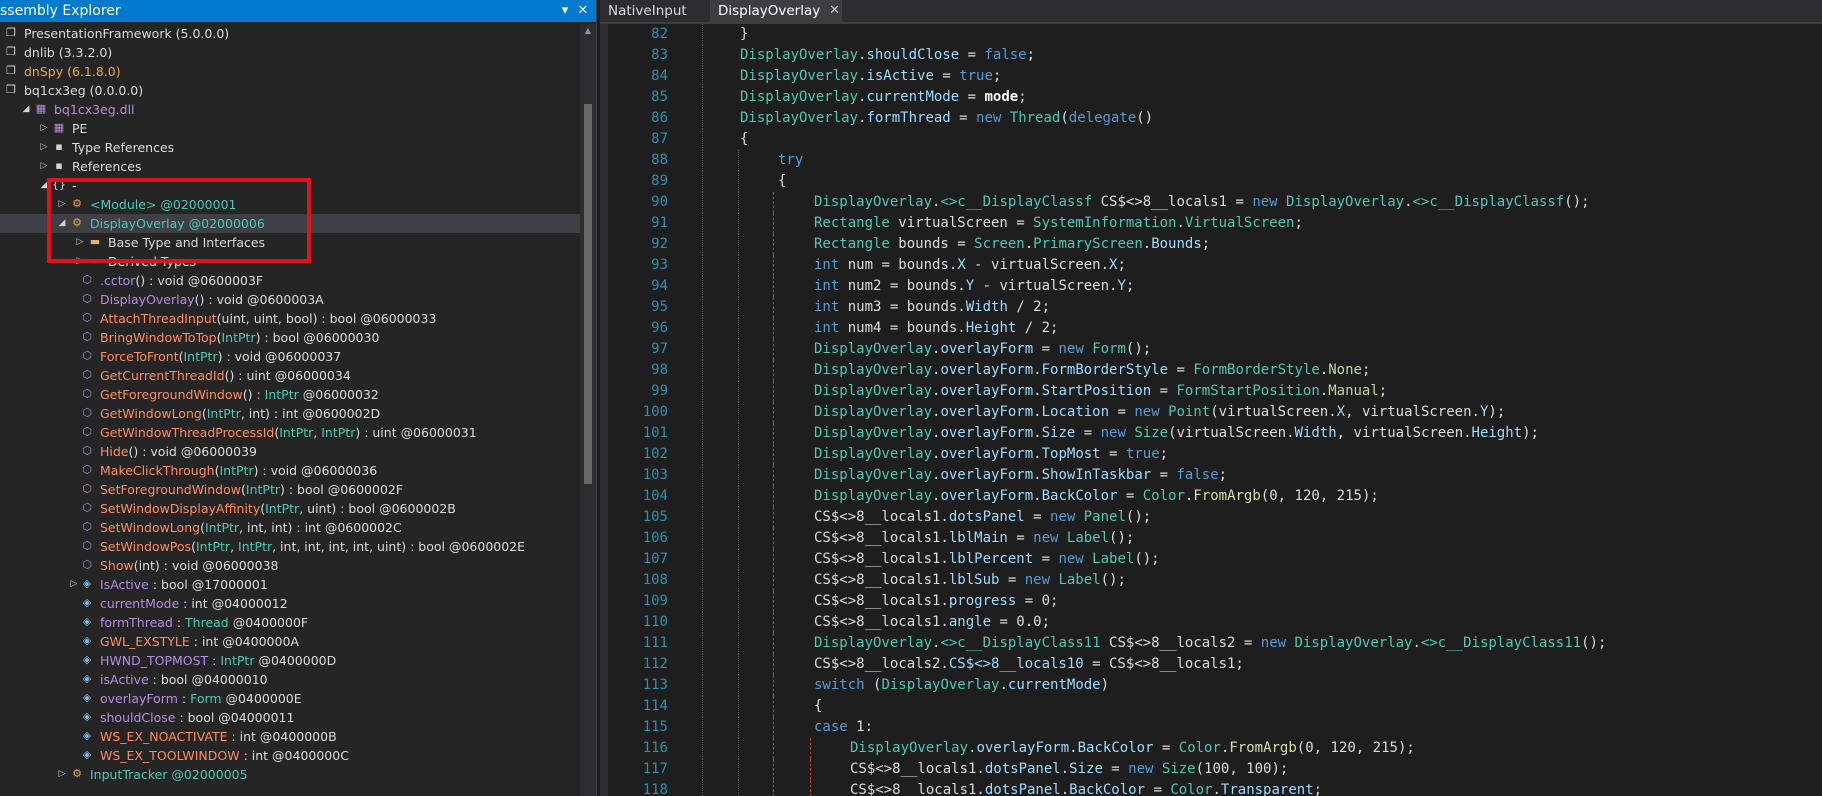 The image size is (1822, 796). I want to click on line-number: 102, so click(655, 454).